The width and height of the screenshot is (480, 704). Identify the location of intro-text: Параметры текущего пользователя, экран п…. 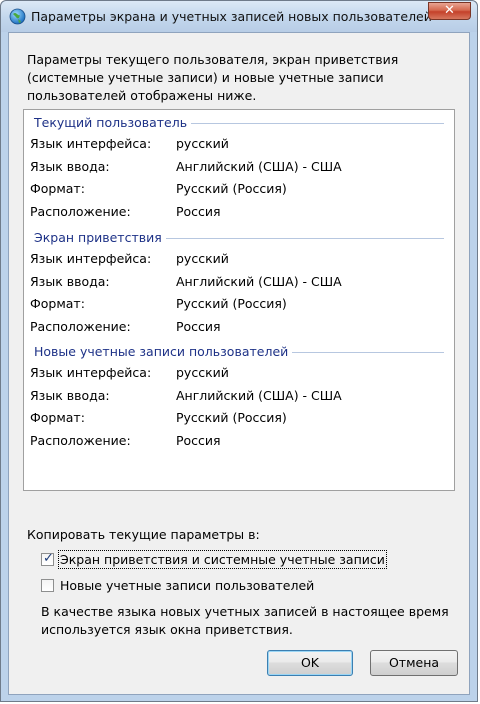
(213, 77).